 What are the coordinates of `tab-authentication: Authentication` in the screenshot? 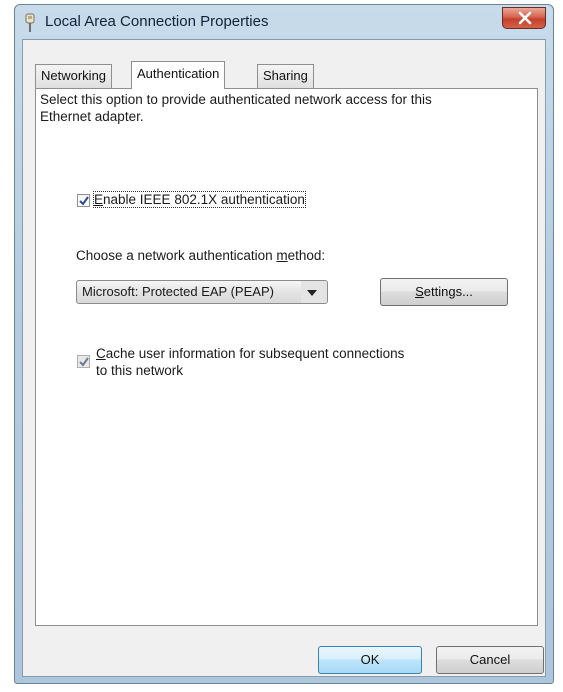 It's located at (178, 75).